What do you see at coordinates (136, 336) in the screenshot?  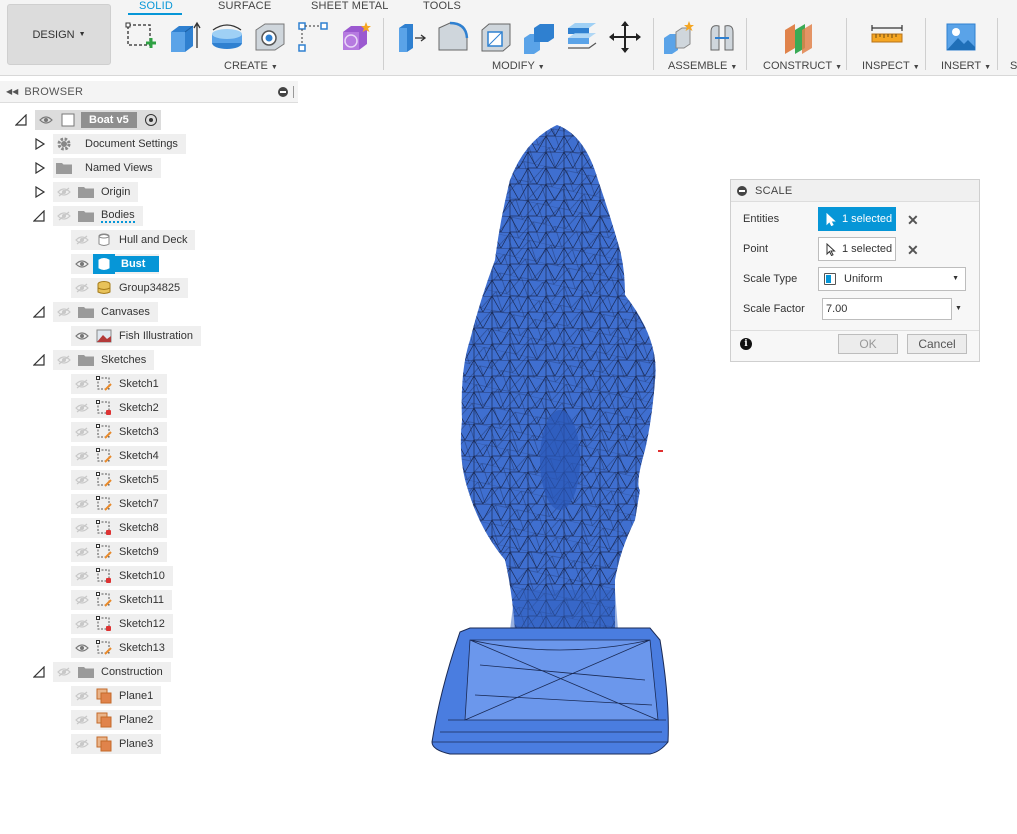 I see `tree-row-fish-illustration: Fish Illustration` at bounding box center [136, 336].